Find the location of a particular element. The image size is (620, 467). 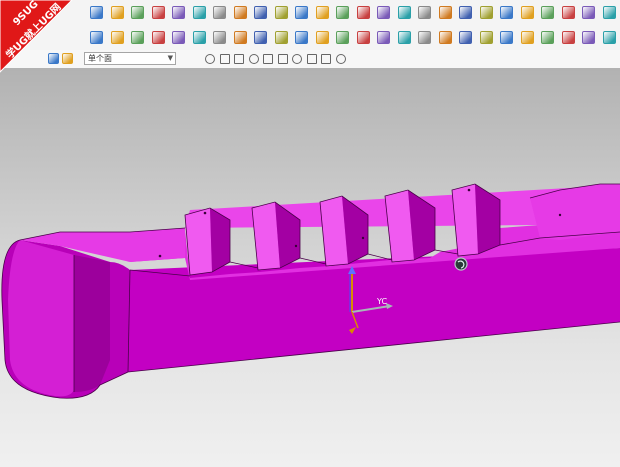

extract-icon is located at coordinates (219, 37).